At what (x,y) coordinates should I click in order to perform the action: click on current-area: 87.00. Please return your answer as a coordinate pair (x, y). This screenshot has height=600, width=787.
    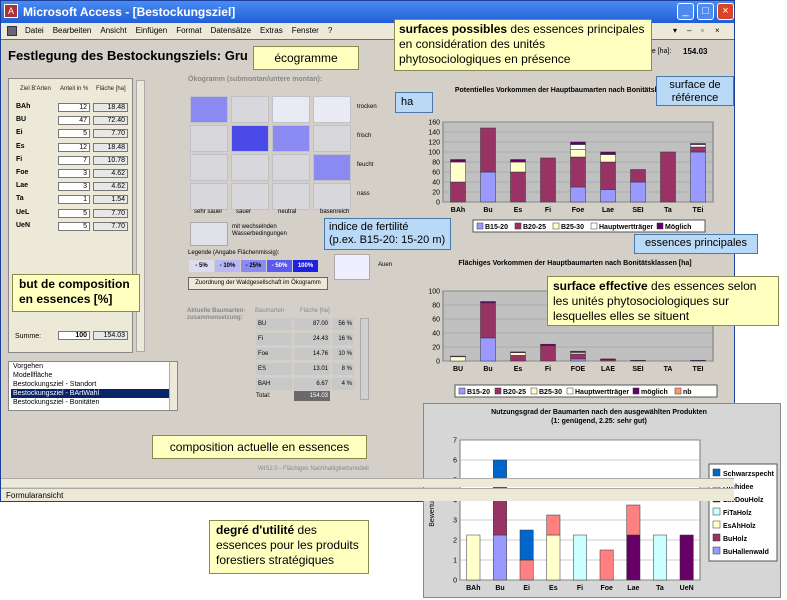
    Looking at the image, I should click on (312, 324).